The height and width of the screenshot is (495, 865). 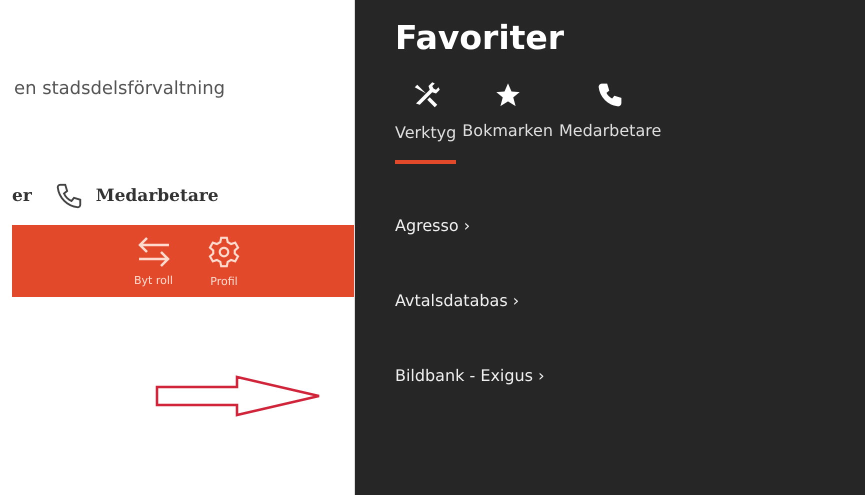 What do you see at coordinates (136, 196) in the screenshot?
I see `nav-link: Medarbetare` at bounding box center [136, 196].